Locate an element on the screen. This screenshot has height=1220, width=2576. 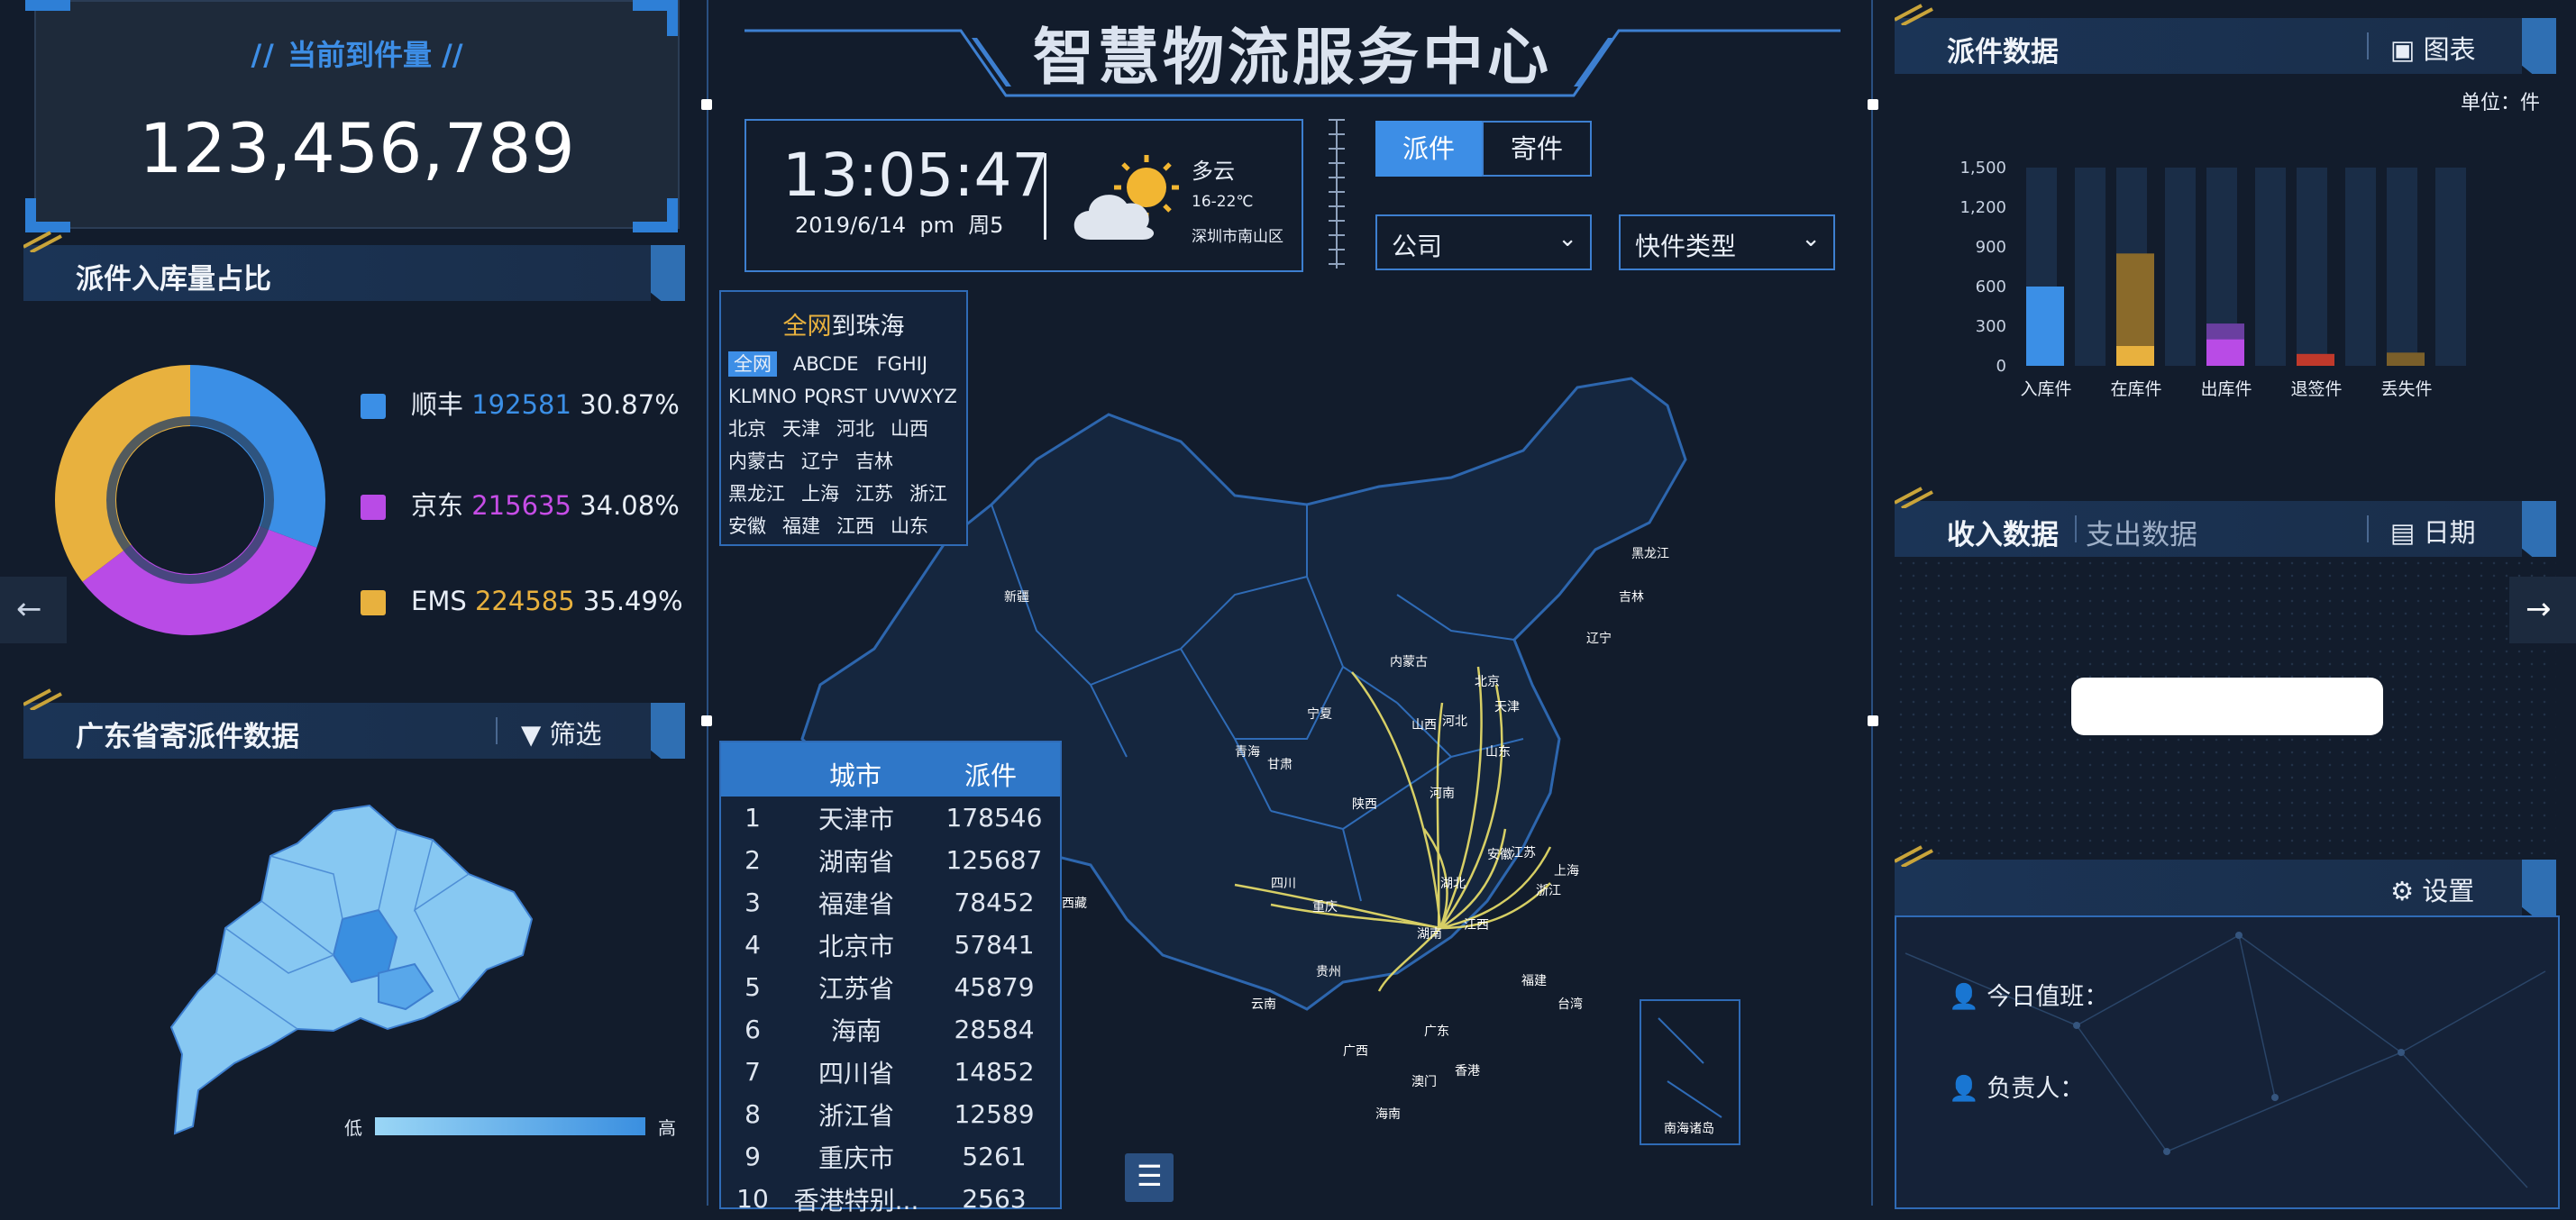
map-label: 湖南 is located at coordinates (1429, 934).